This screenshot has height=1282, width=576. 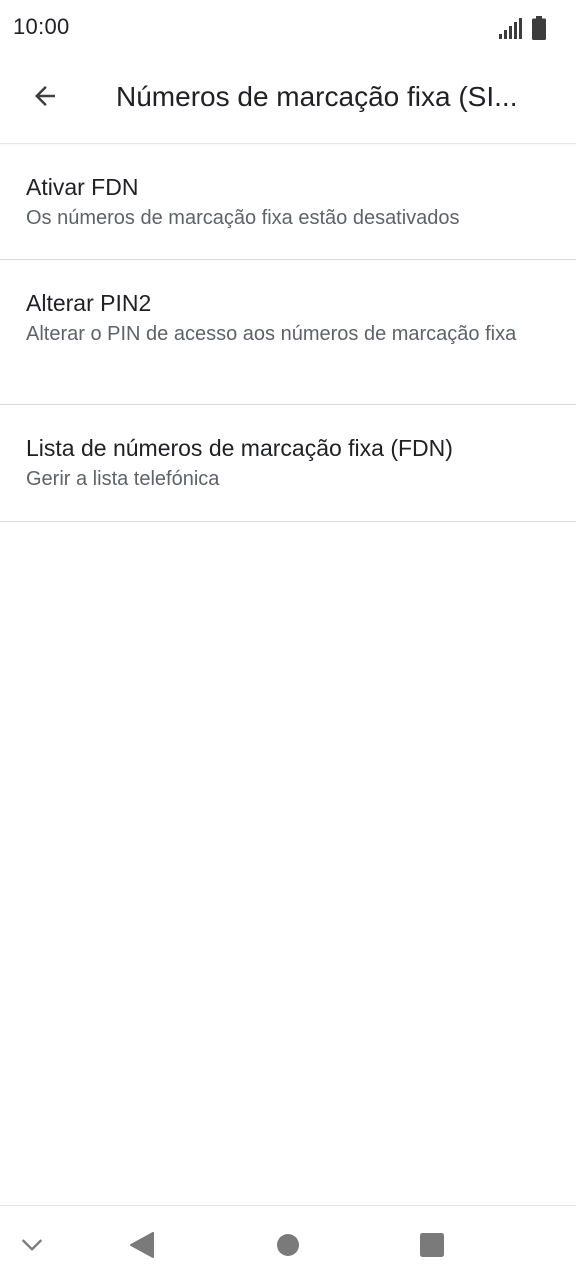 I want to click on pref-item-summary: Gerir a lista telefónica, so click(x=123, y=479).